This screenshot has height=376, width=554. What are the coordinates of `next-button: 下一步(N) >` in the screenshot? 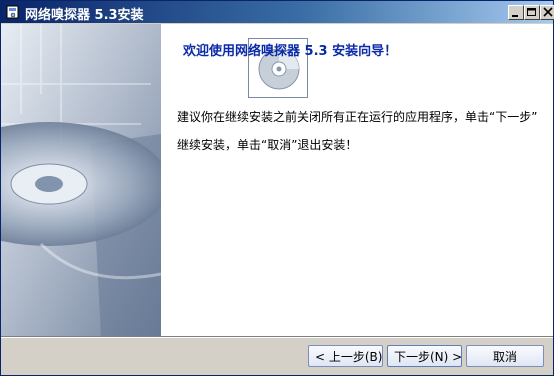 It's located at (424, 356).